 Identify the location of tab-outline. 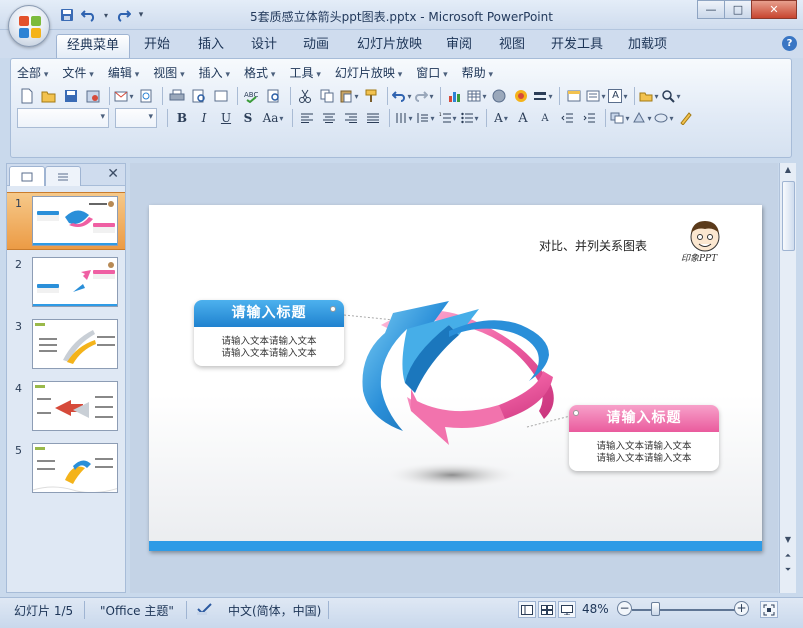
(63, 176).